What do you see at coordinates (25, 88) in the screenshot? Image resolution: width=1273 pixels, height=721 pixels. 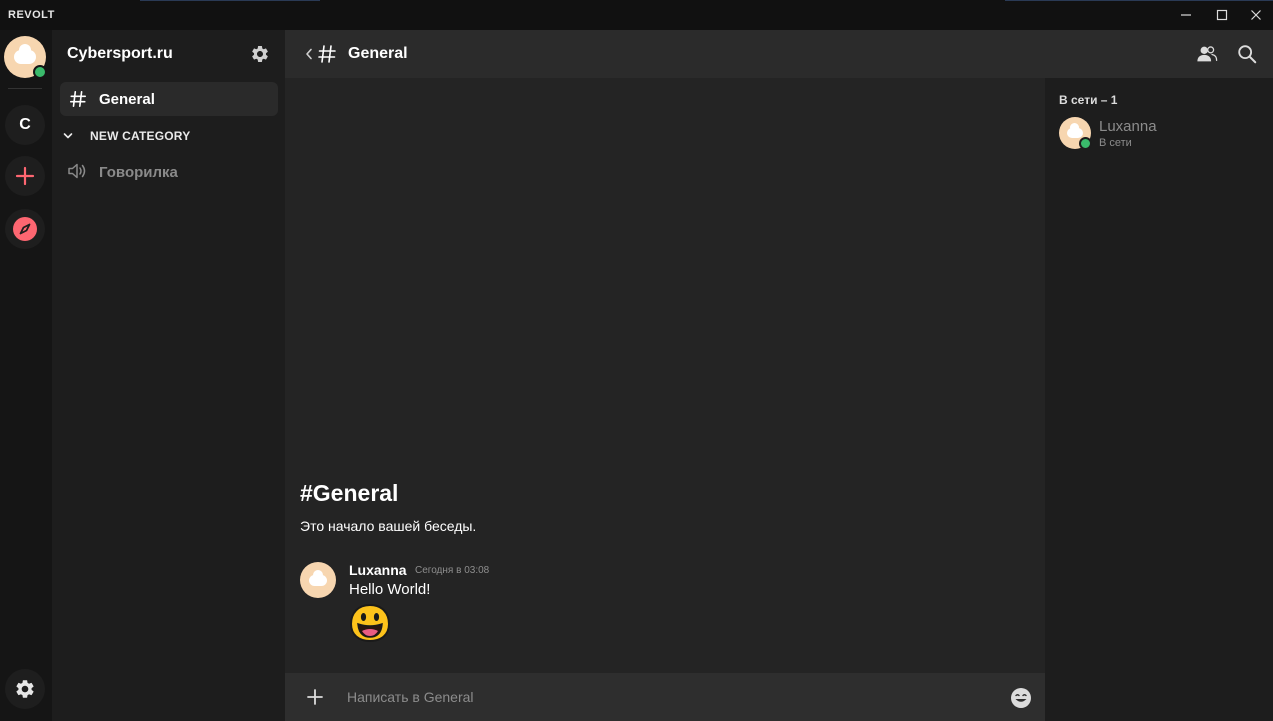 I see `rail-divider` at bounding box center [25, 88].